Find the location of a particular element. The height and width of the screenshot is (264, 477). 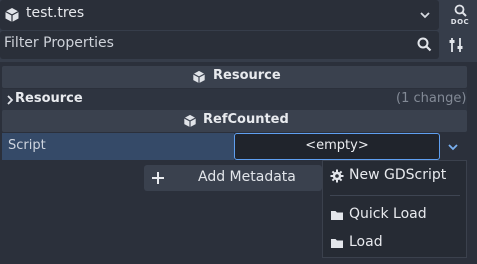

script-dropdown-chevron-icon is located at coordinates (453, 147).